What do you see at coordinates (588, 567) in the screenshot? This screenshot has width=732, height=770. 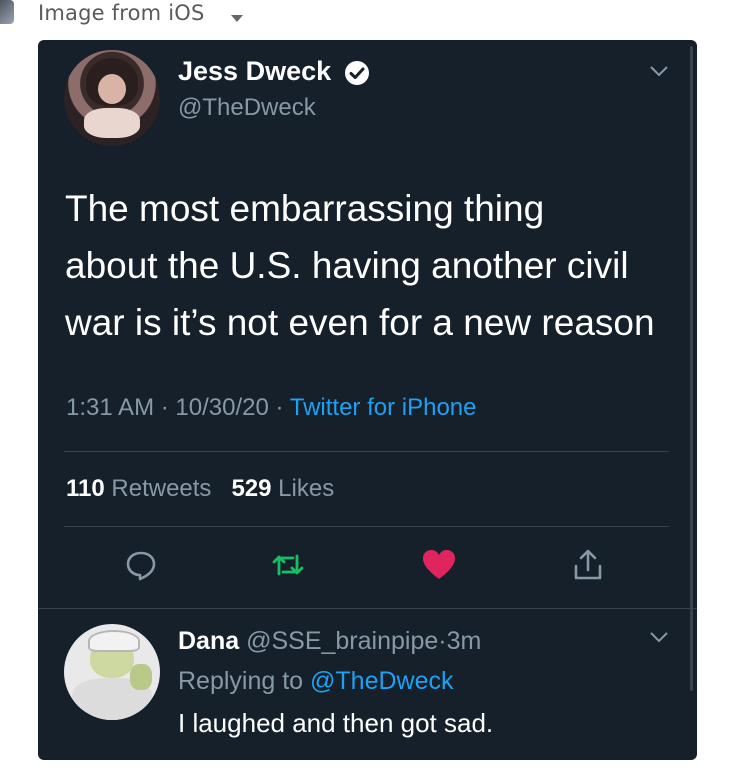 I see `share-icon` at bounding box center [588, 567].